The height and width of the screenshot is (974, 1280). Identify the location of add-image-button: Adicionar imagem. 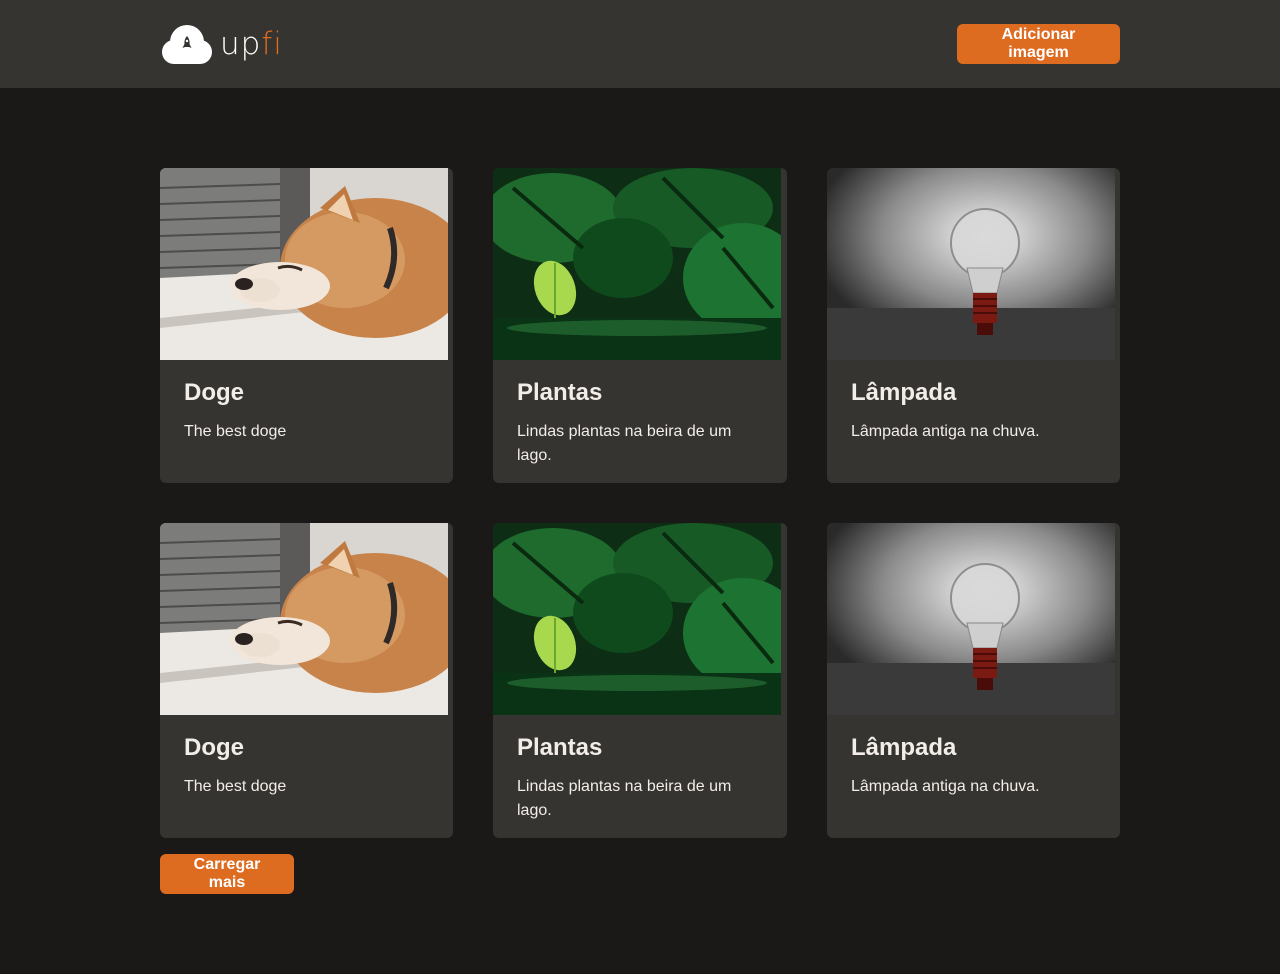
(1038, 44).